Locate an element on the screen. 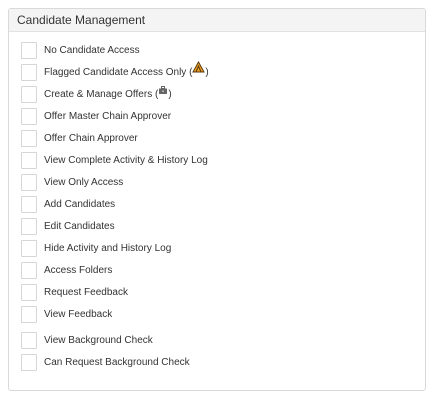 The height and width of the screenshot is (405, 436). permission-label-text: Create & Manage Offers ( is located at coordinates (101, 94).